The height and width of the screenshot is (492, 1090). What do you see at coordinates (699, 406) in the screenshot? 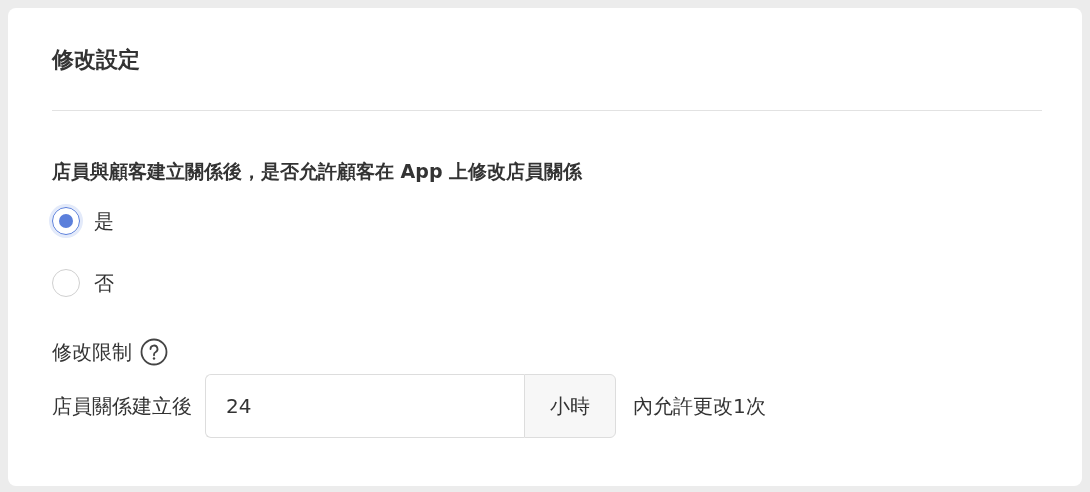
I see `suffix-text: 內允許更改1次` at bounding box center [699, 406].